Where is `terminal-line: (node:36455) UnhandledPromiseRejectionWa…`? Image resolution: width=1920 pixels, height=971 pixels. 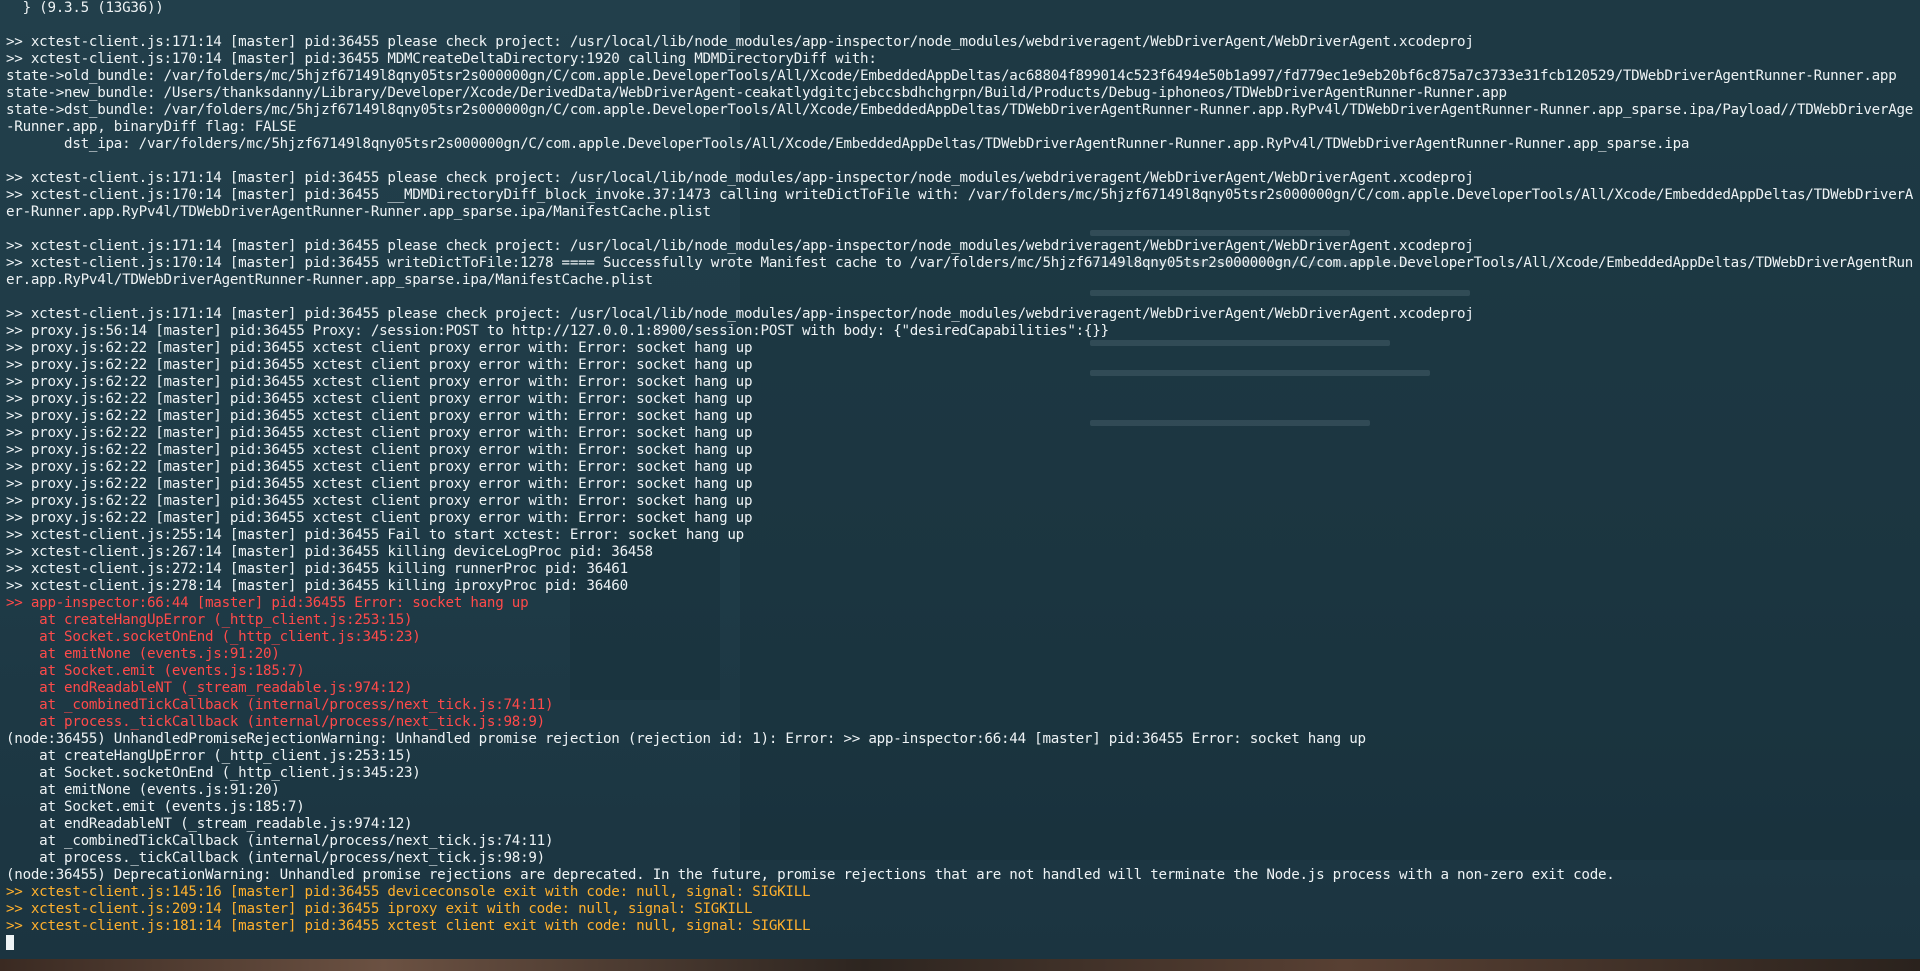 terminal-line: (node:36455) UnhandledPromiseRejectionWa… is located at coordinates (686, 739).